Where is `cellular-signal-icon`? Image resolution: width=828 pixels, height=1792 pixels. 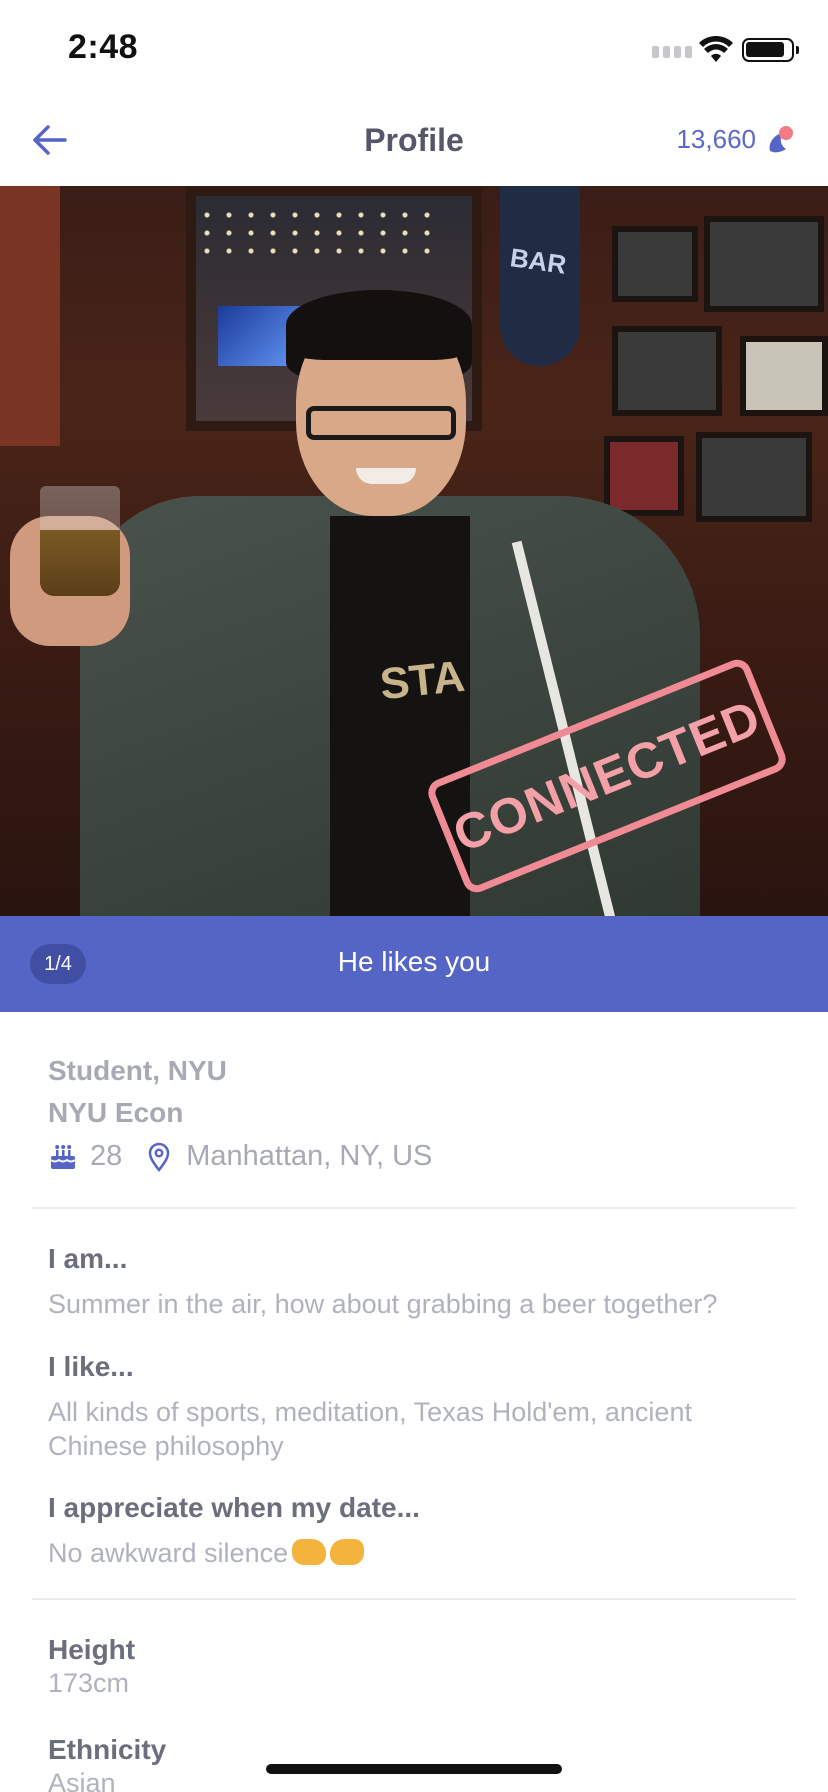
cellular-signal-icon is located at coordinates (672, 52).